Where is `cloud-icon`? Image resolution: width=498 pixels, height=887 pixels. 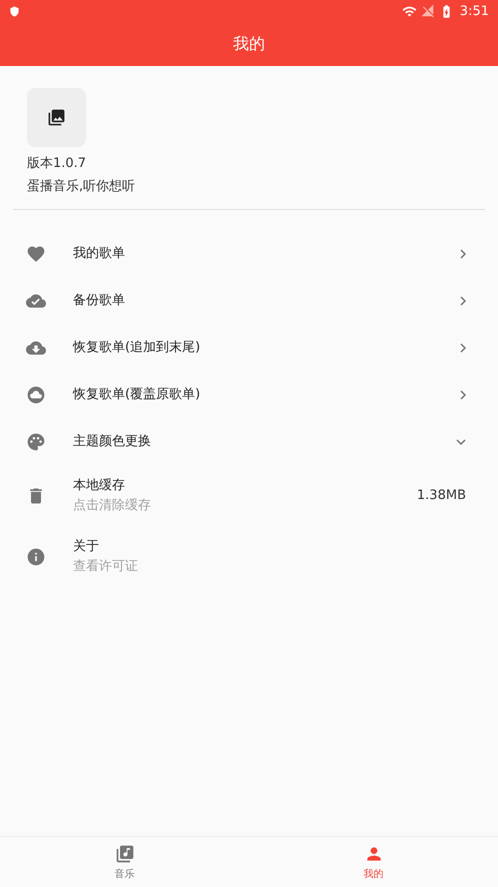
cloud-icon is located at coordinates (36, 394).